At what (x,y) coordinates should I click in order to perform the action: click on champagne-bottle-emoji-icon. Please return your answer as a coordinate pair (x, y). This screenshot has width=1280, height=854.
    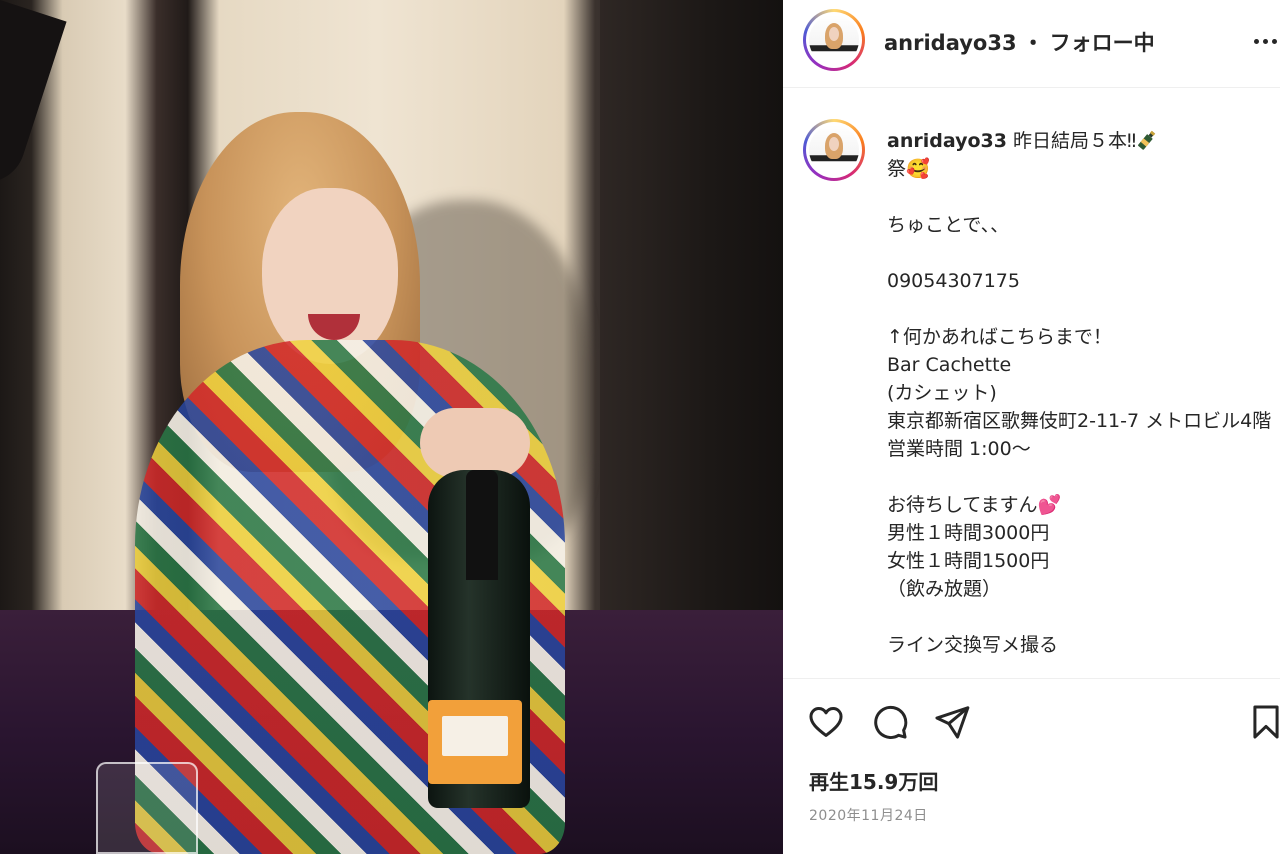
    Looking at the image, I should click on (1147, 140).